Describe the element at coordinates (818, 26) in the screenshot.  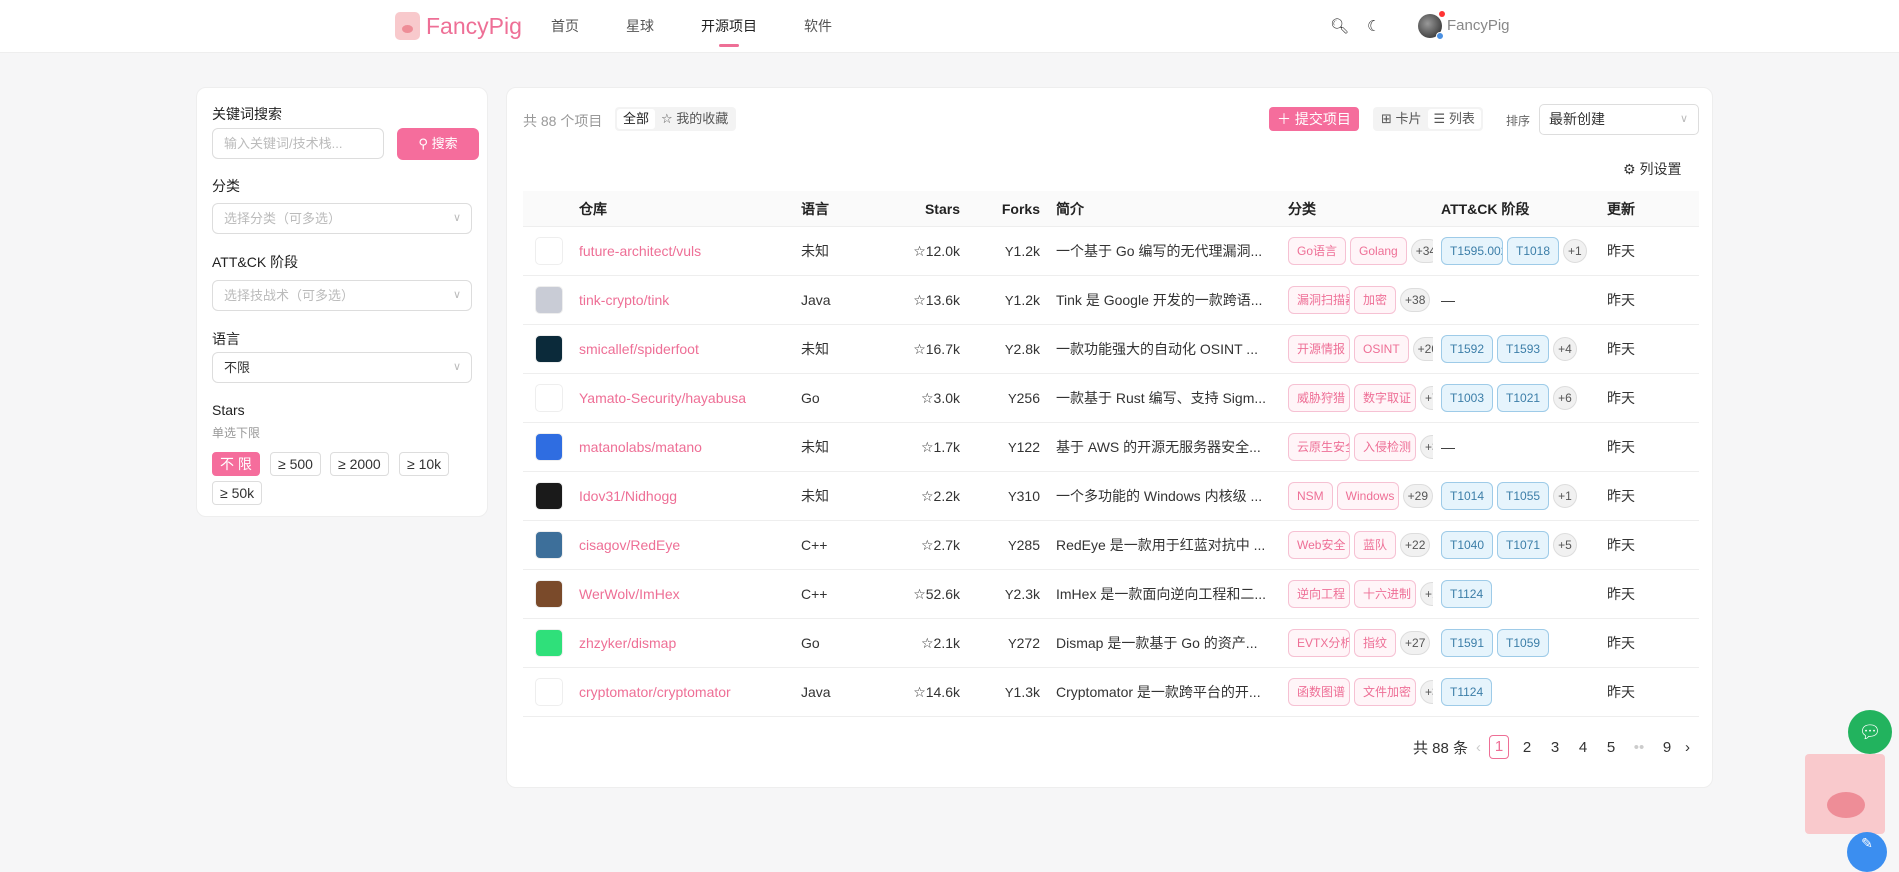
I see `nav-item: 软件` at that location.